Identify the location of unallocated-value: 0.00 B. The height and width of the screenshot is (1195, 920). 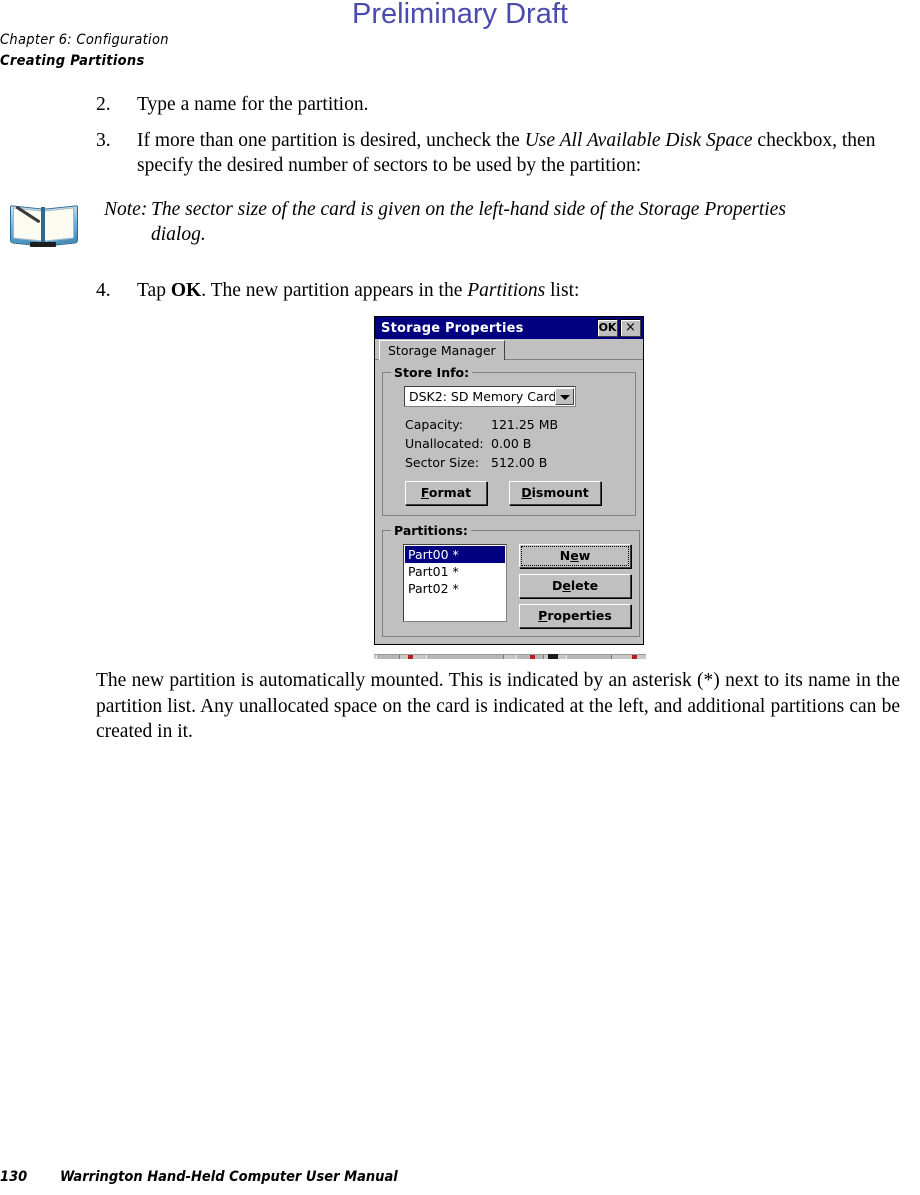
(511, 443).